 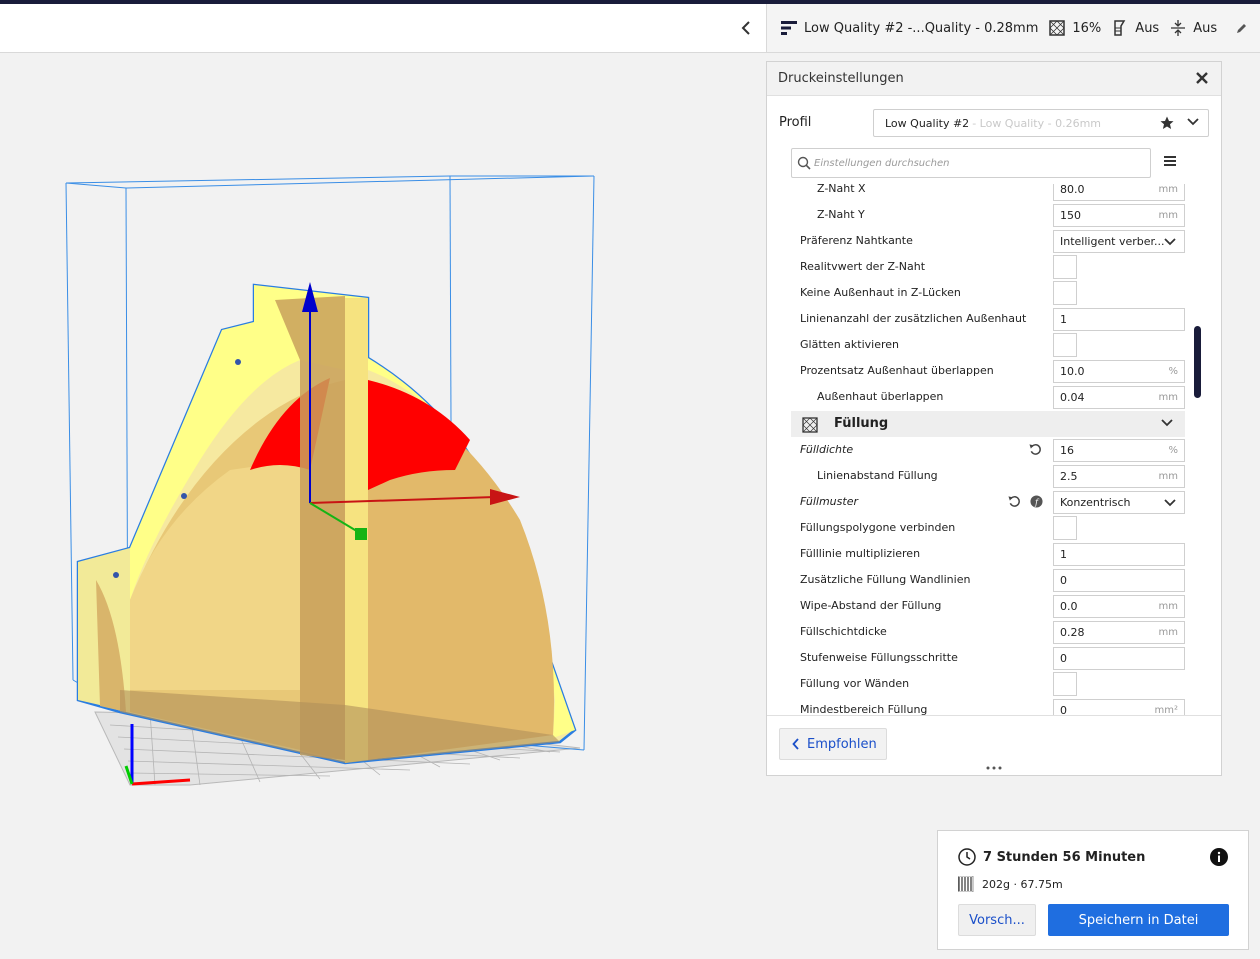 What do you see at coordinates (988, 193) in the screenshot?
I see `setting-row: Z-Naht X 80.0 mm` at bounding box center [988, 193].